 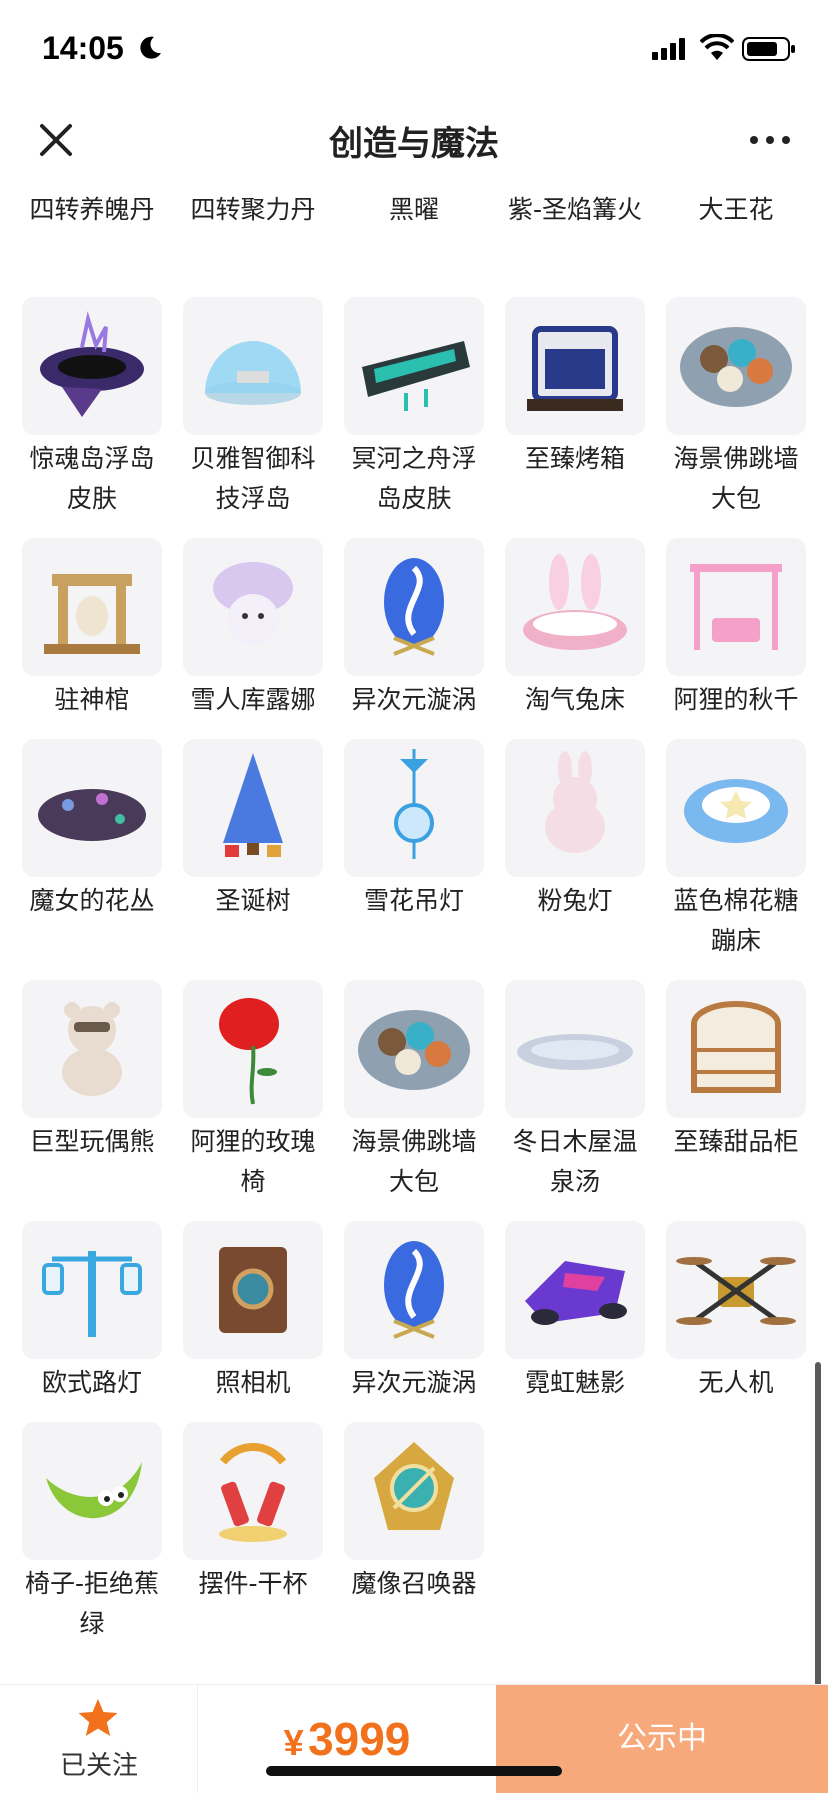 What do you see at coordinates (91, 1382) in the screenshot?
I see `item-label: 欧式路灯` at bounding box center [91, 1382].